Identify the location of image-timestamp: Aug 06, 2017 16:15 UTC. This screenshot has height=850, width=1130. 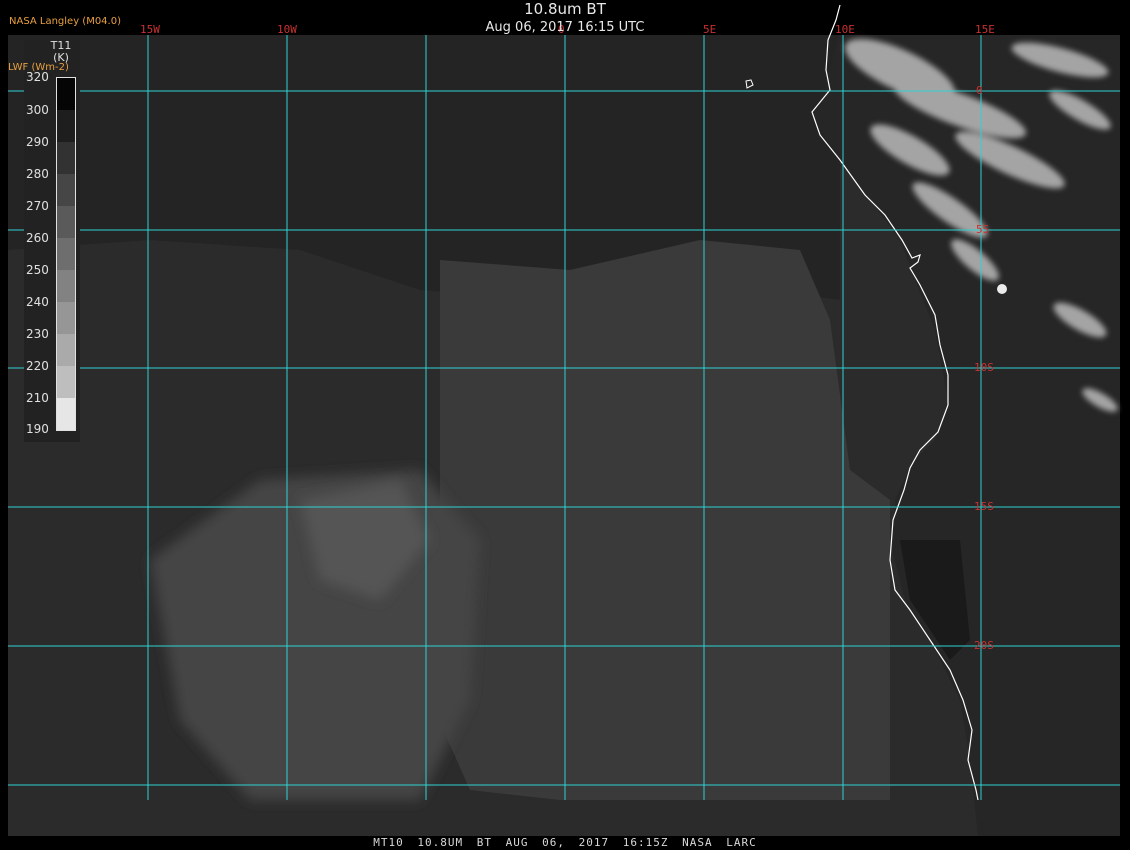
(565, 27).